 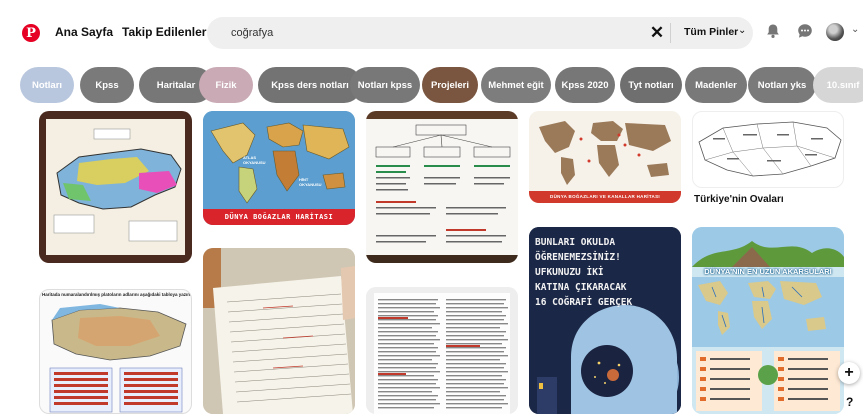 I want to click on chip-label: Mehmet eğit, so click(x=516, y=85).